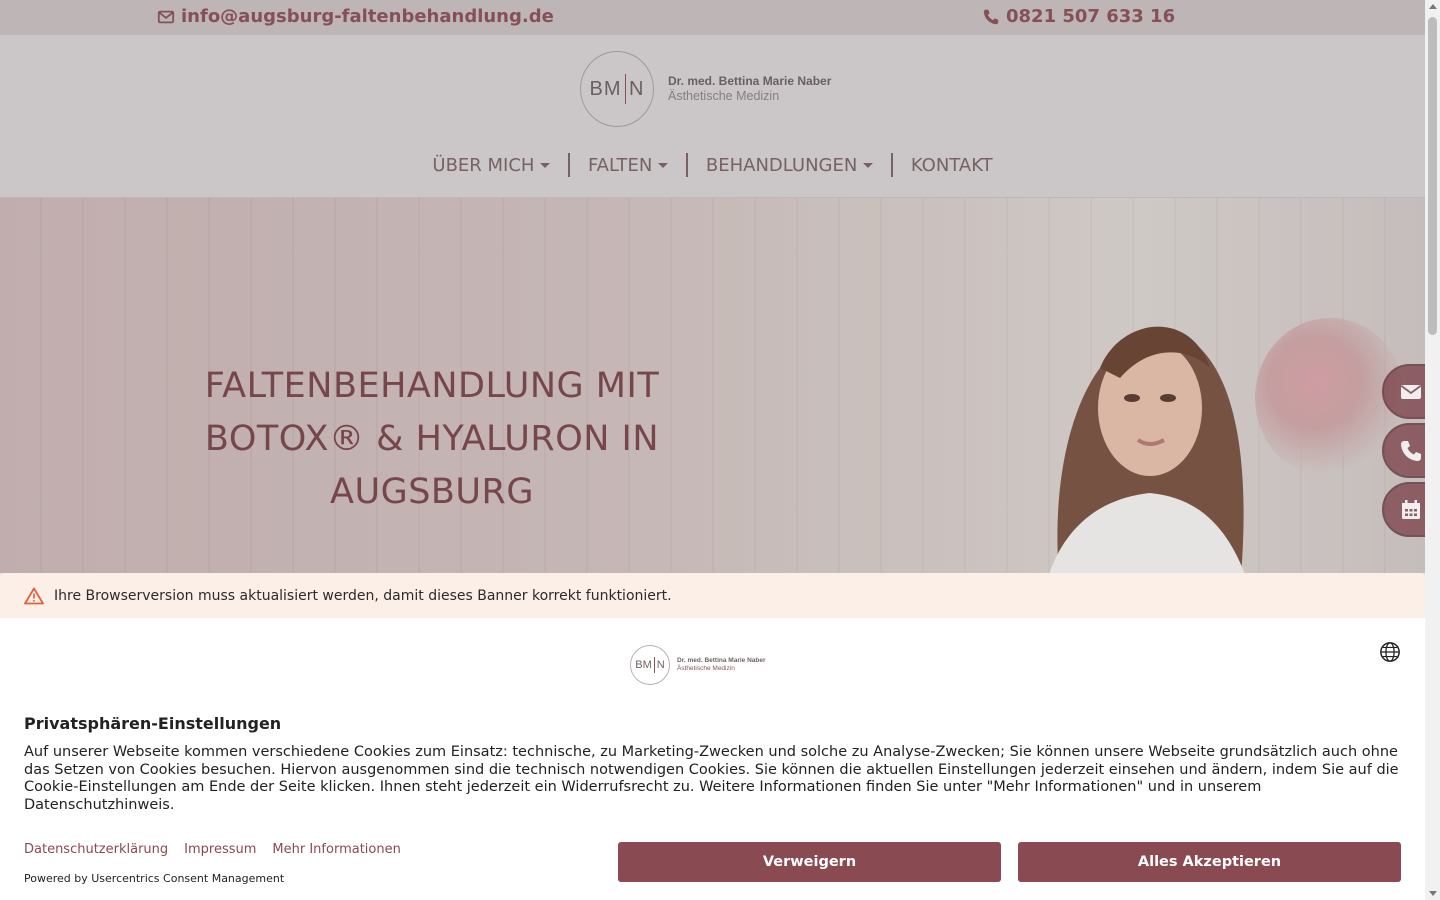 The image size is (1440, 900). What do you see at coordinates (34, 595) in the screenshot?
I see `warning-icon` at bounding box center [34, 595].